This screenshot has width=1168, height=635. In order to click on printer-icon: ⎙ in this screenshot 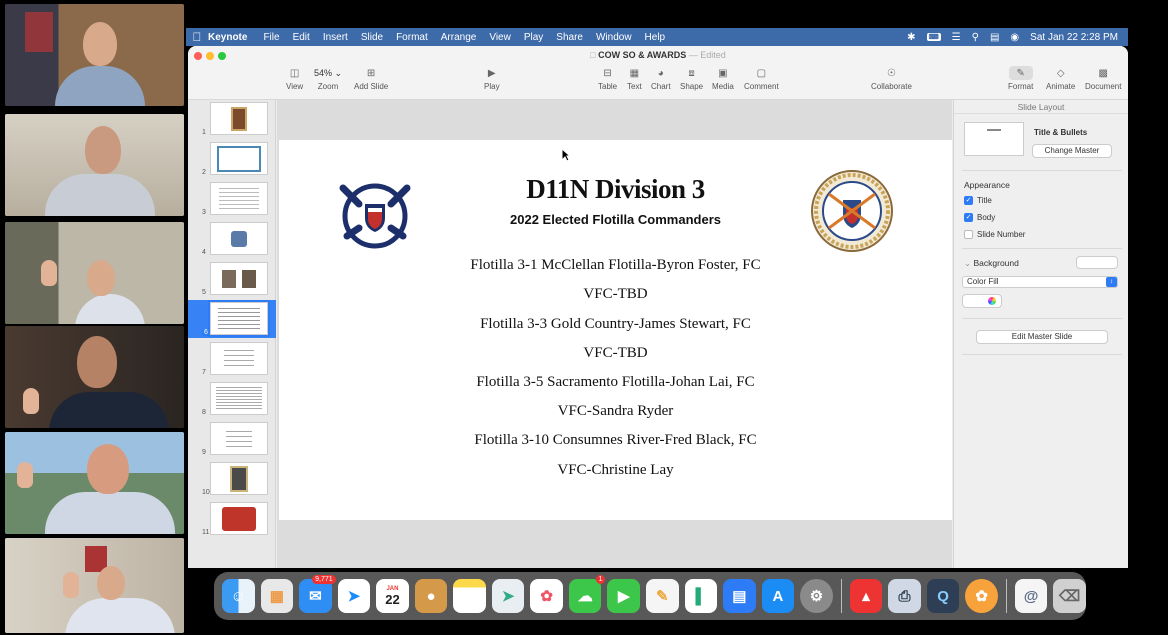, I will do `click(904, 596)`.